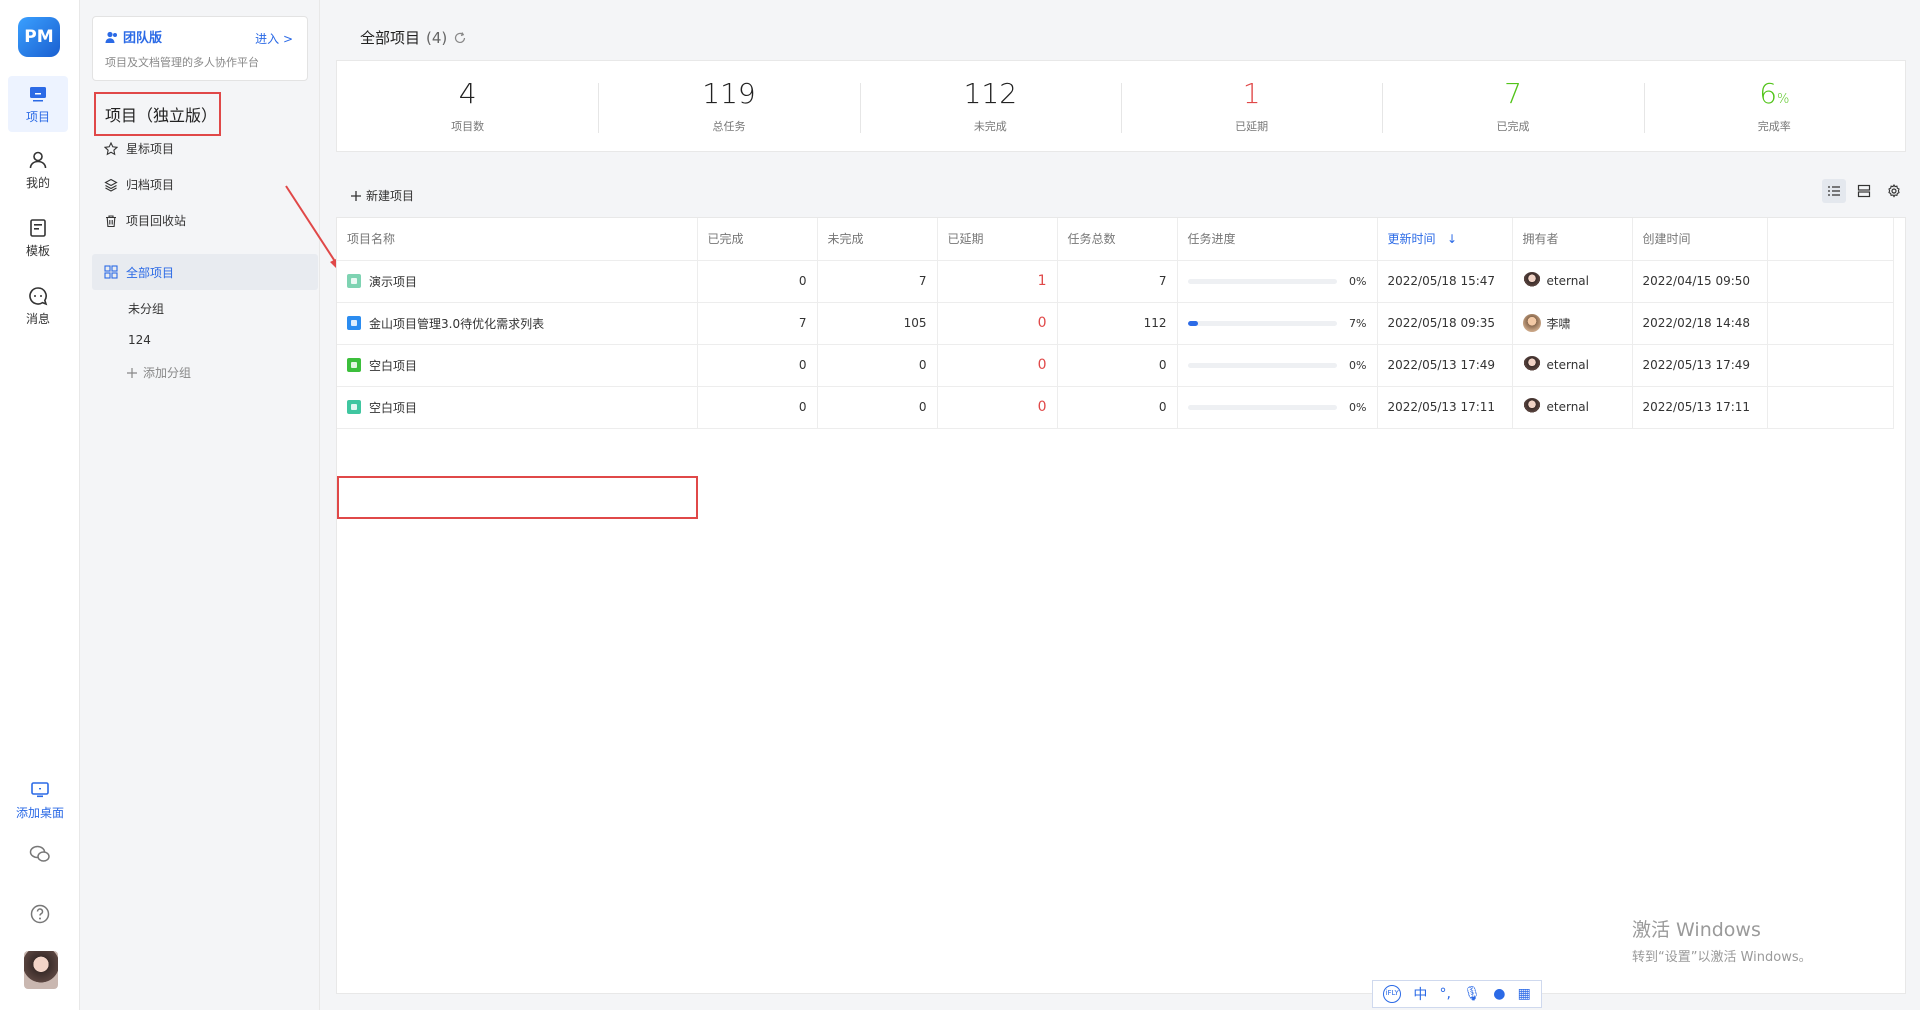  I want to click on list-view-button, so click(1834, 191).